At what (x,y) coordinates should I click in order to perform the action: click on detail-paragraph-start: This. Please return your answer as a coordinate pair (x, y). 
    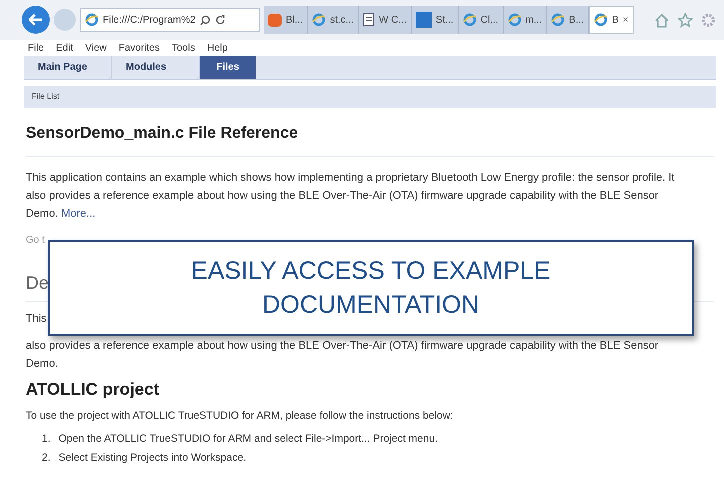
    Looking at the image, I should click on (36, 319).